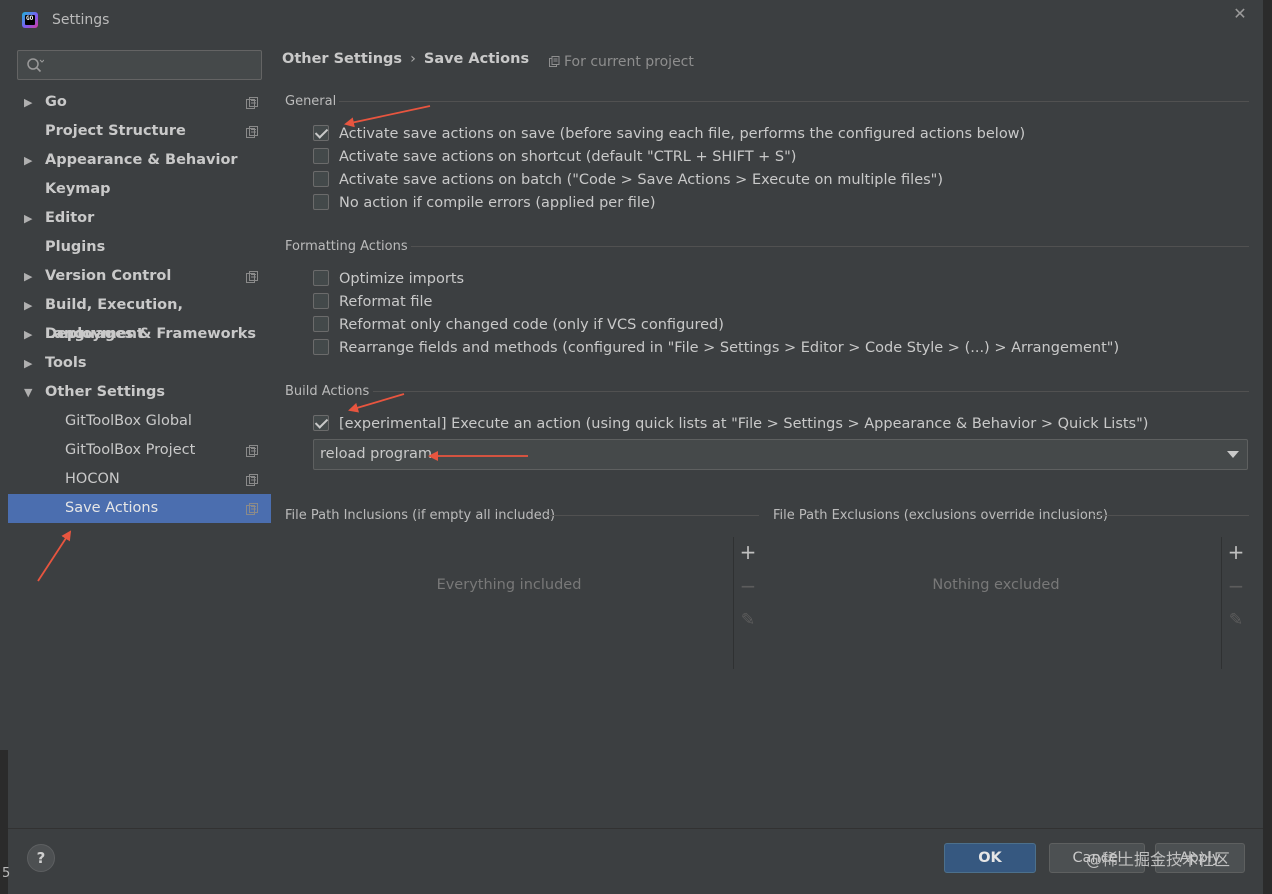 This screenshot has width=1272, height=894. I want to click on sidebar-item-label: Appearance & Behavior, so click(141, 160).